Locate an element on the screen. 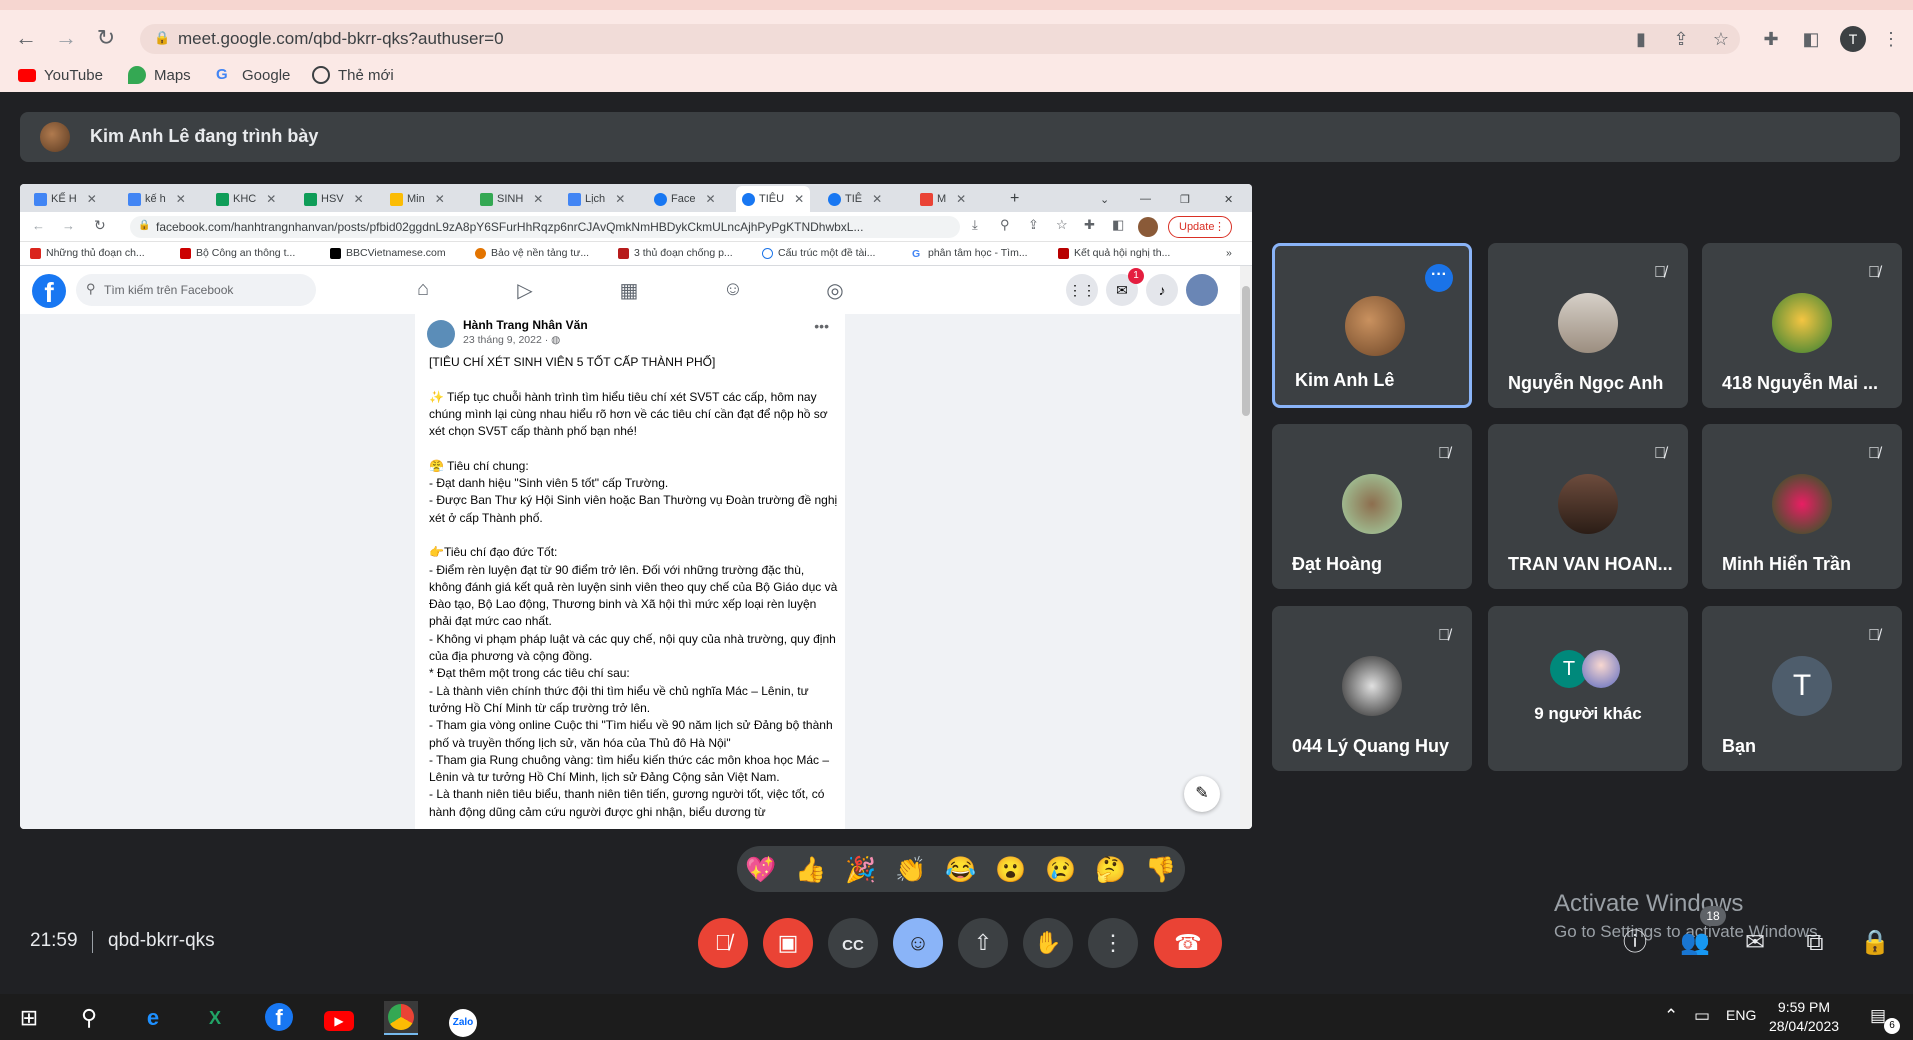 The image size is (1913, 1040). chat-icon: ✉ is located at coordinates (1755, 943).